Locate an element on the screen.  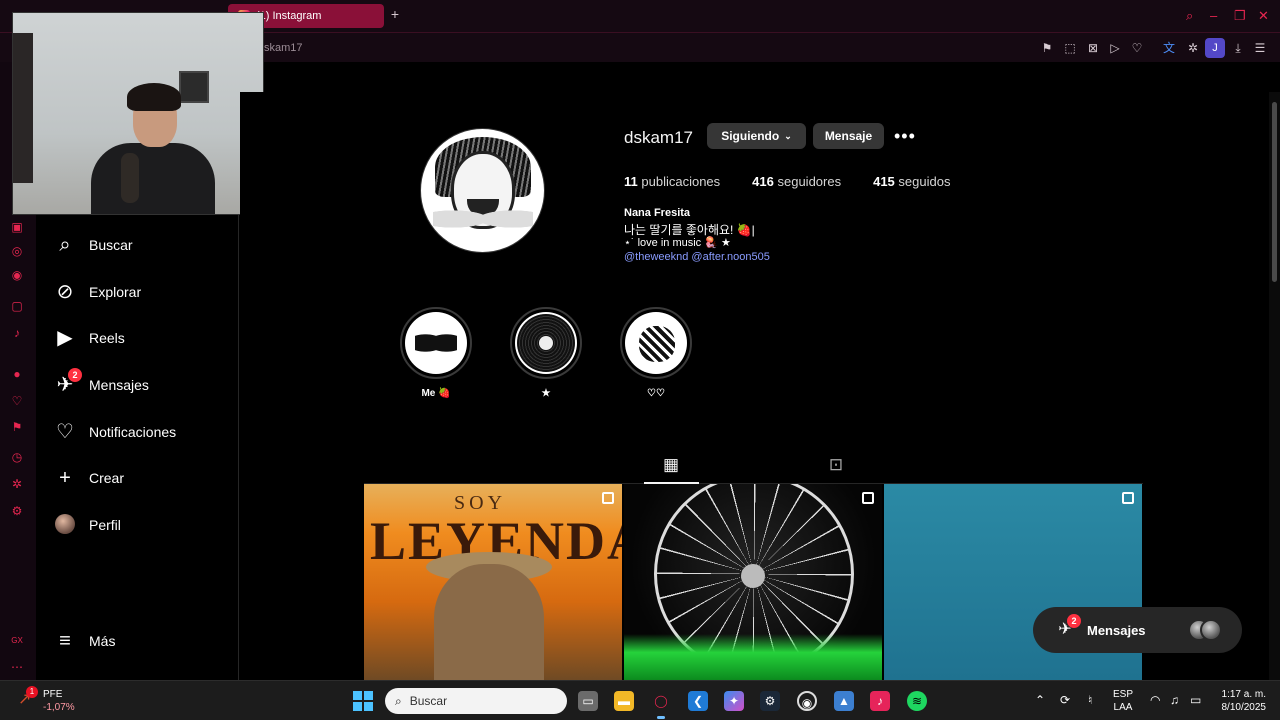
followers-stat: 416 seguidores is located at coordinates (796, 181).